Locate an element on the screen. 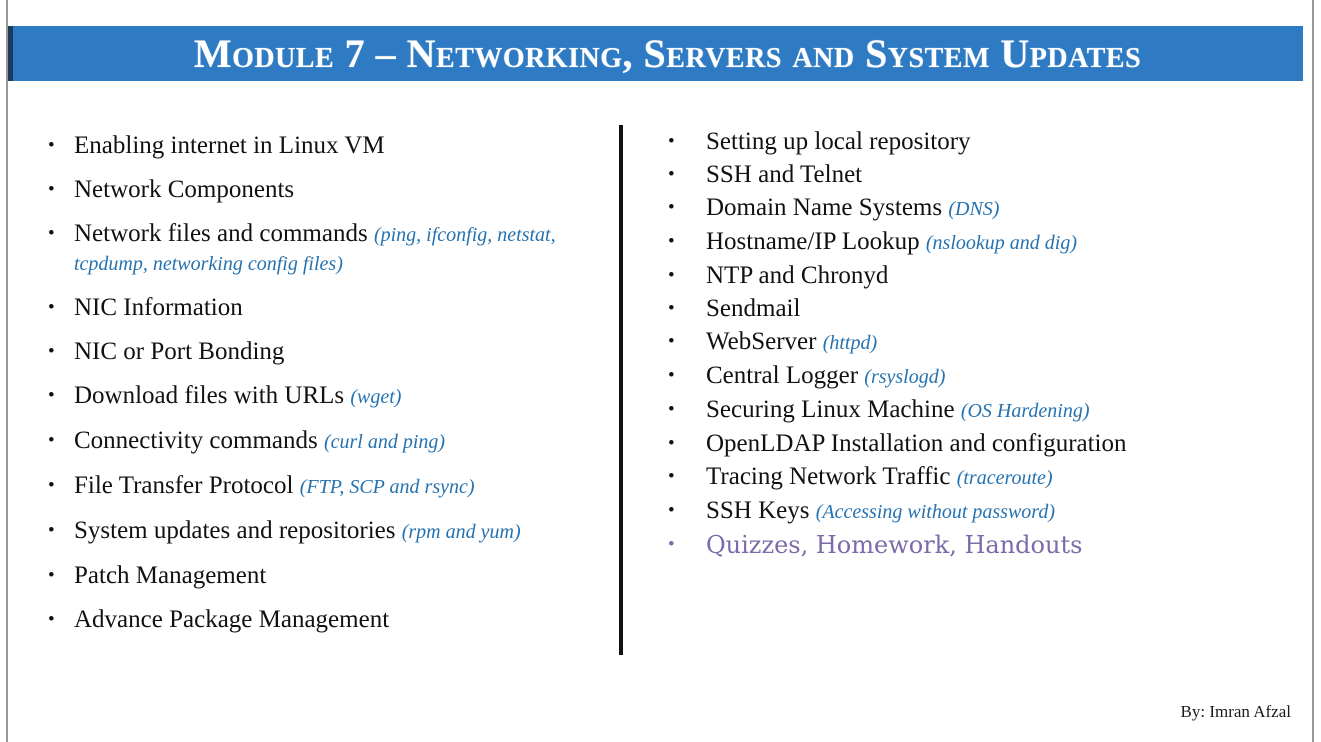 Image resolution: width=1321 pixels, height=742 pixels. list-item-label: Securing Linux Machine (OS Hardening) is located at coordinates (898, 409).